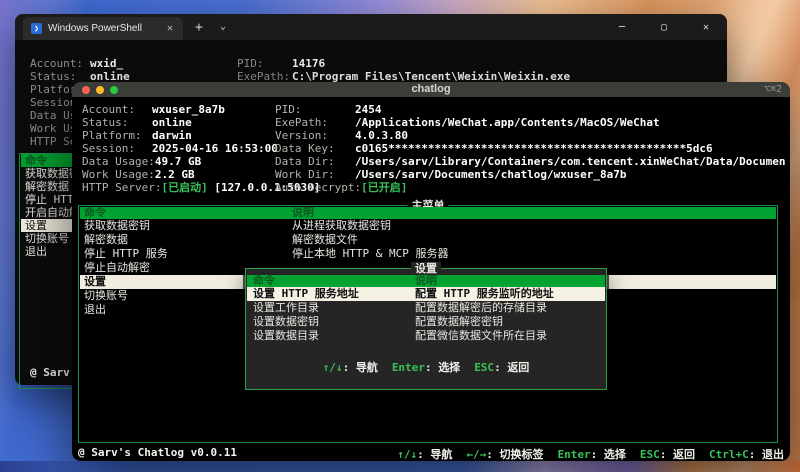 The height and width of the screenshot is (472, 800). I want to click on info-value: wxuser_8a7b, so click(188, 109).